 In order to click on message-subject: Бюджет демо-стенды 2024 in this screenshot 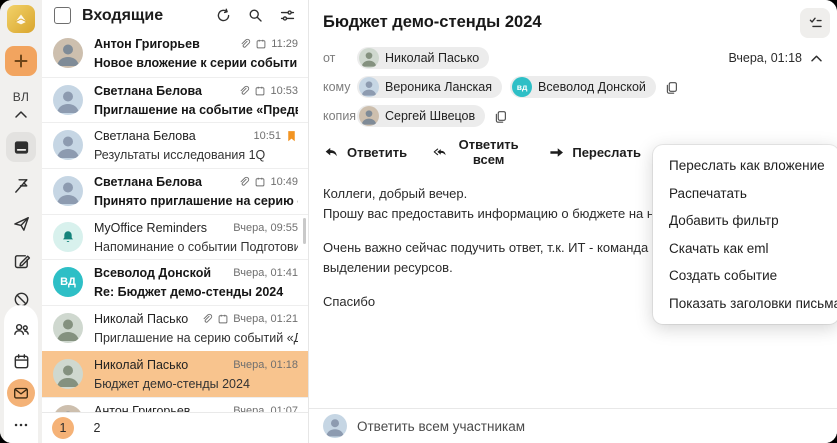, I will do `click(432, 22)`.